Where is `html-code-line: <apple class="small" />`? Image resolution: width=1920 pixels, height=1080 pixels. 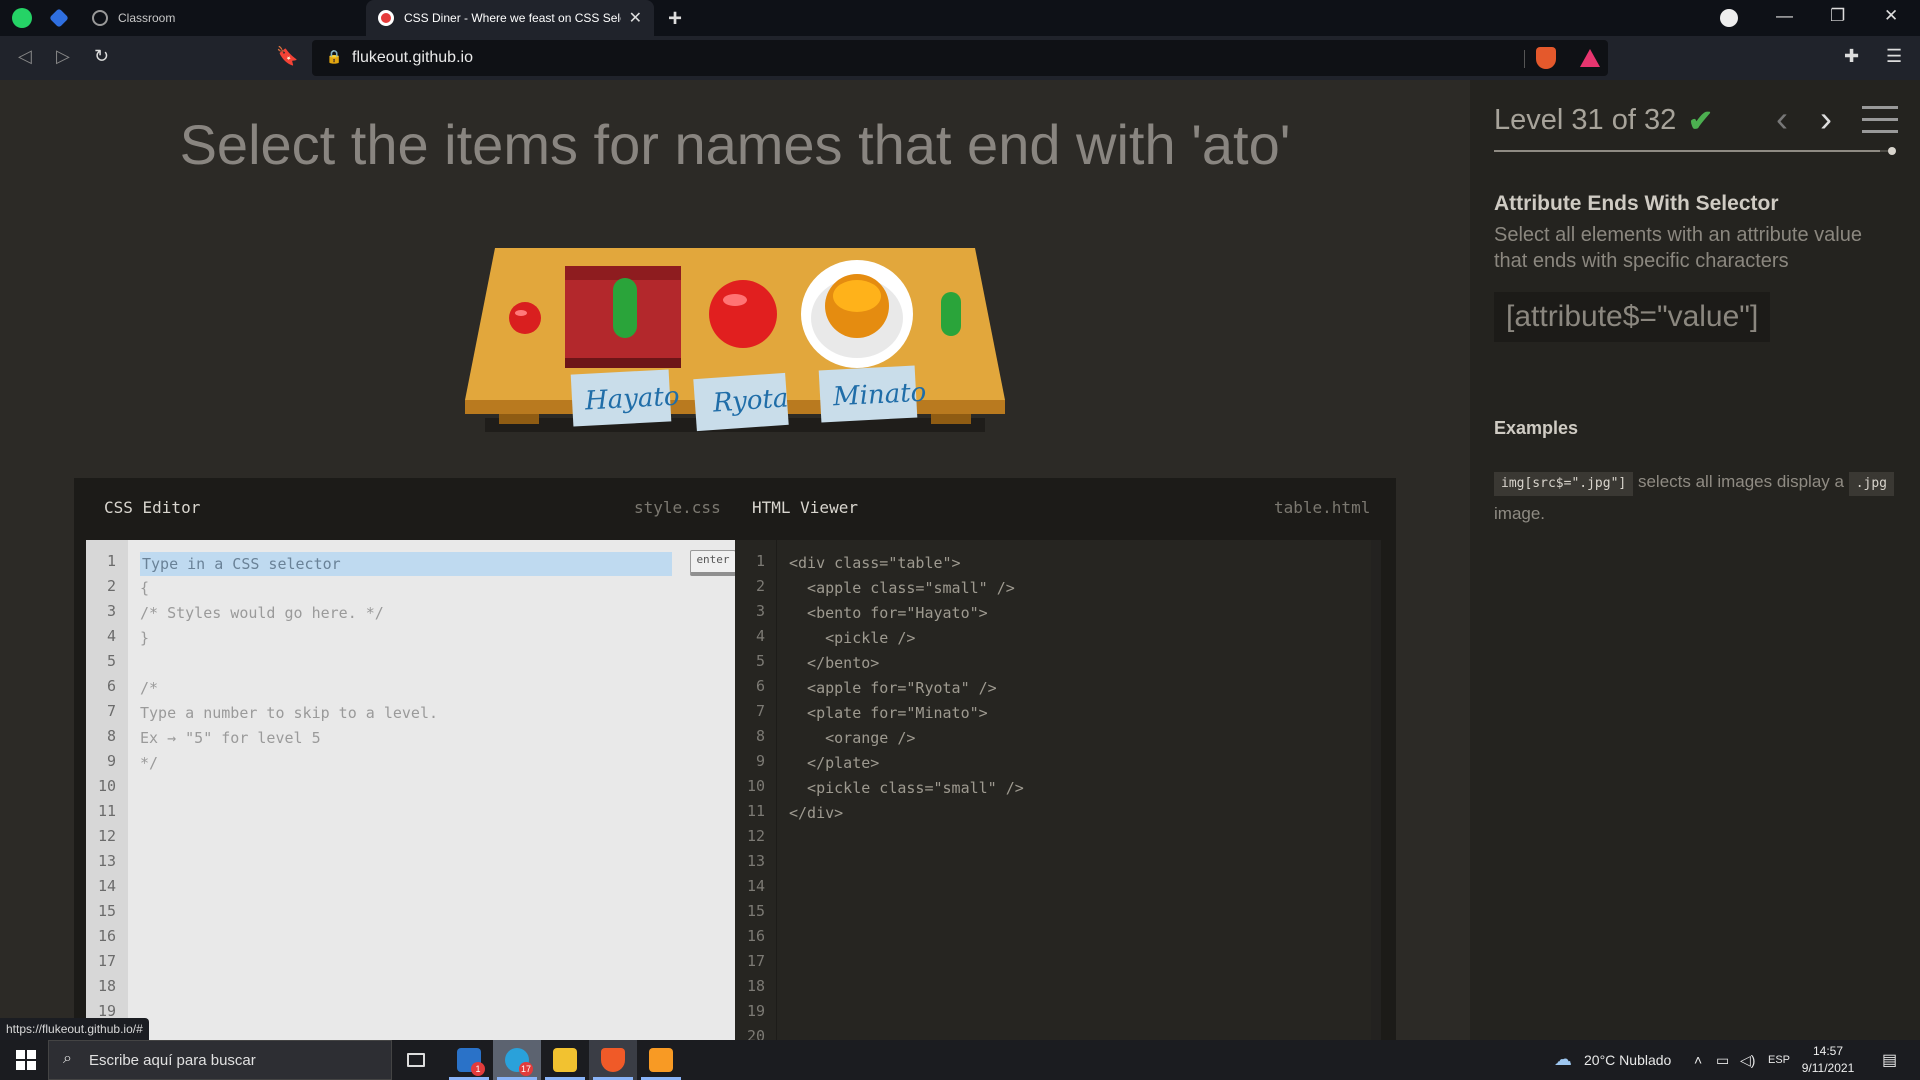 html-code-line: <apple class="small" /> is located at coordinates (902, 588).